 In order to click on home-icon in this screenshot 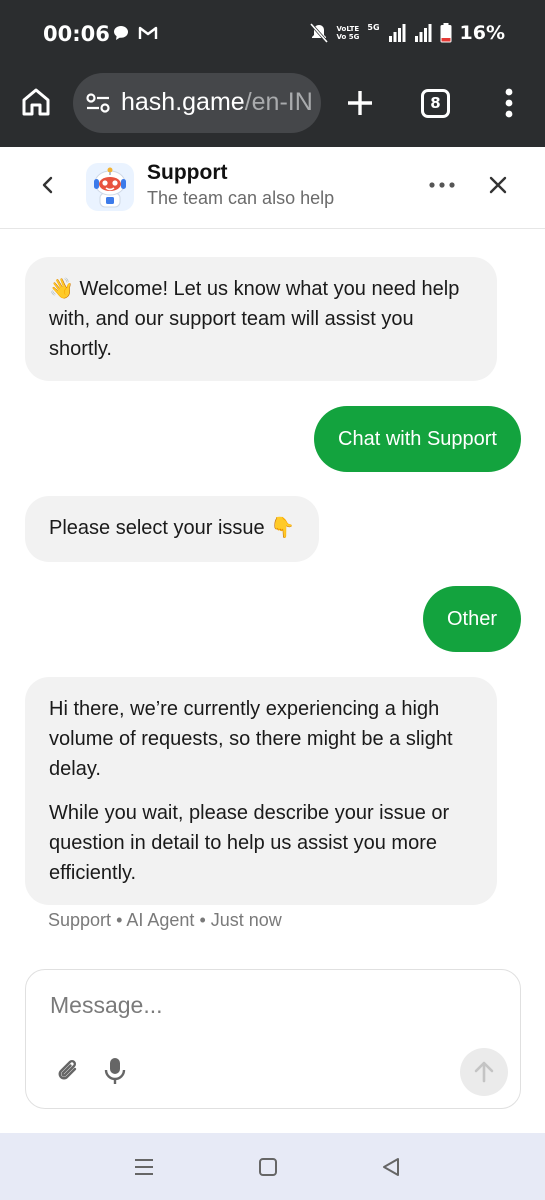, I will do `click(36, 102)`.